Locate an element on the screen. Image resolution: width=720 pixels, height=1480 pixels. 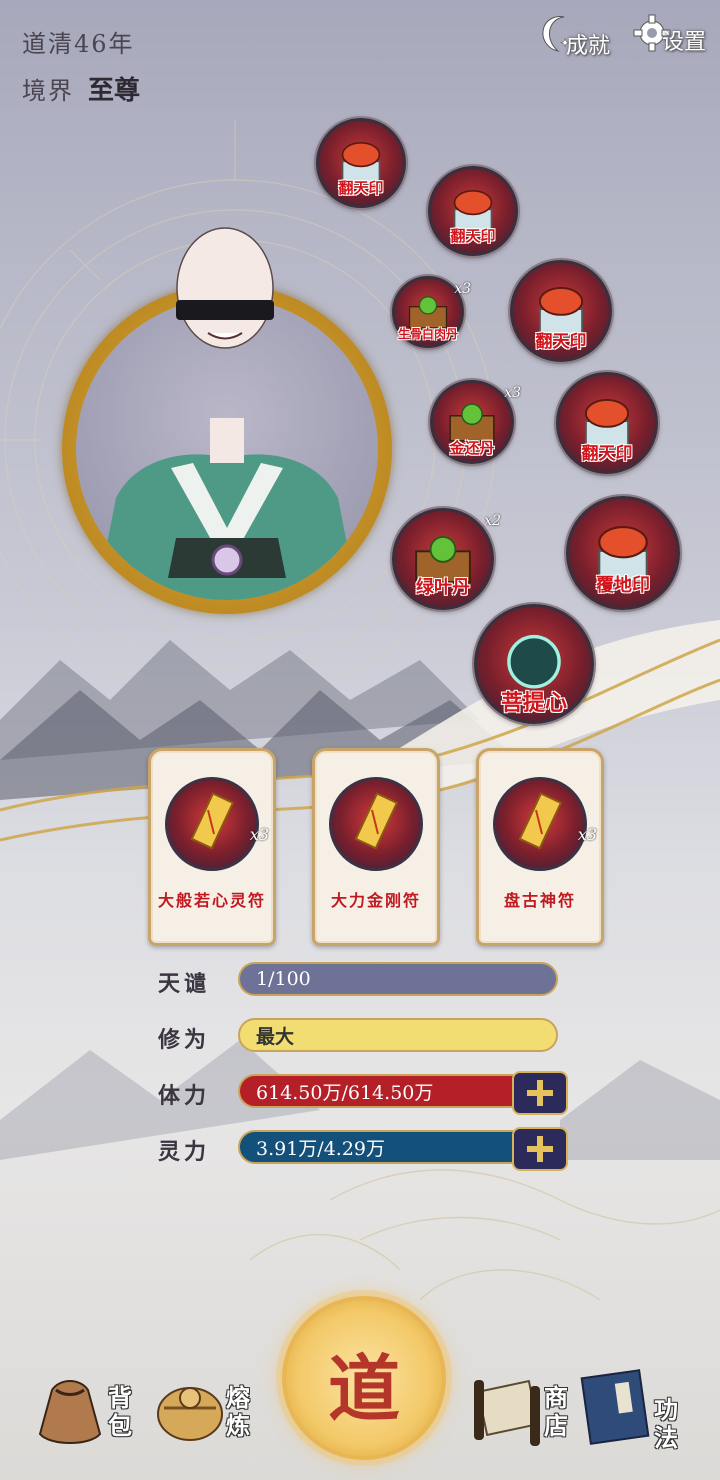
lingli-value: 3.91万/4.29万 is located at coordinates (321, 1148).